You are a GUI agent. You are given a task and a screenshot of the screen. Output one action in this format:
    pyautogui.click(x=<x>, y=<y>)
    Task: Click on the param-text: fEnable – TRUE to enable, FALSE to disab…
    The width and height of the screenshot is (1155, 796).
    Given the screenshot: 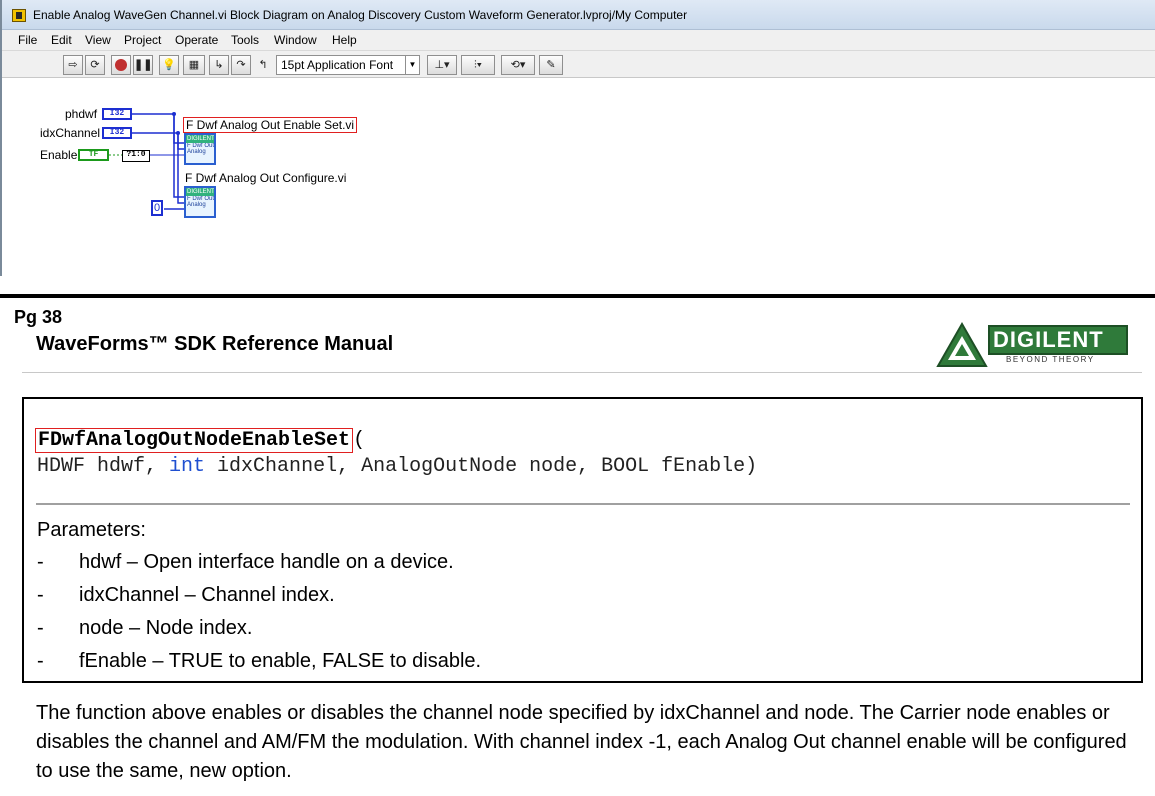 What is the action you would take?
    pyautogui.click(x=280, y=661)
    